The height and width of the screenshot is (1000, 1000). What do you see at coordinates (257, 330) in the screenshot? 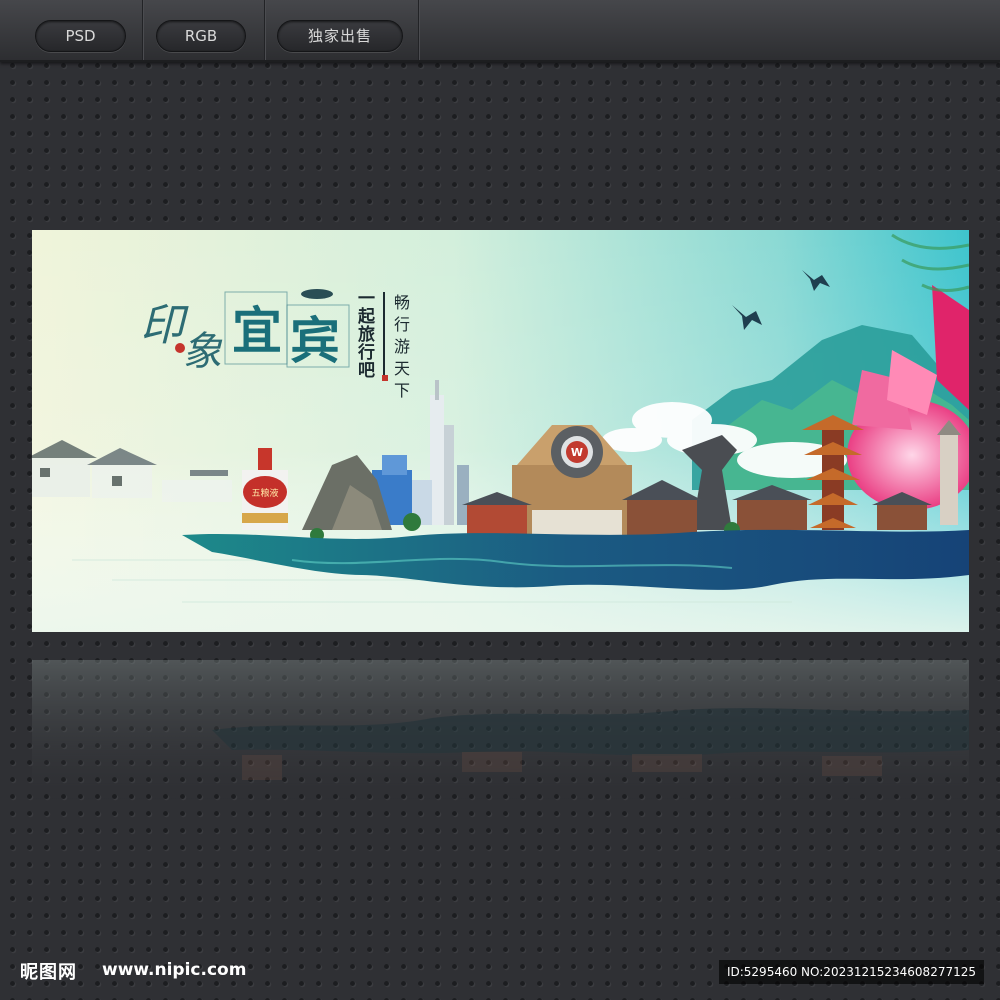
I see `title-char-yi: 宜` at bounding box center [257, 330].